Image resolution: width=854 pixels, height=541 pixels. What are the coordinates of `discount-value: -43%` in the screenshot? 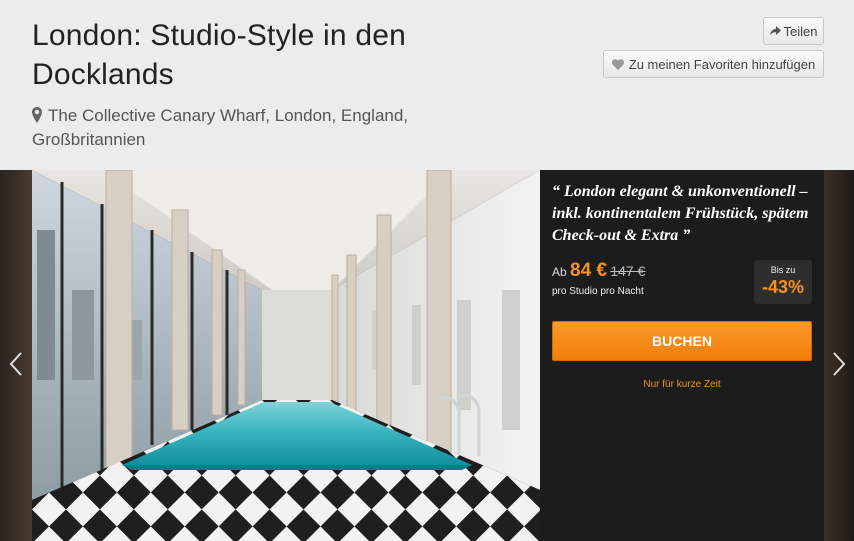 It's located at (783, 287).